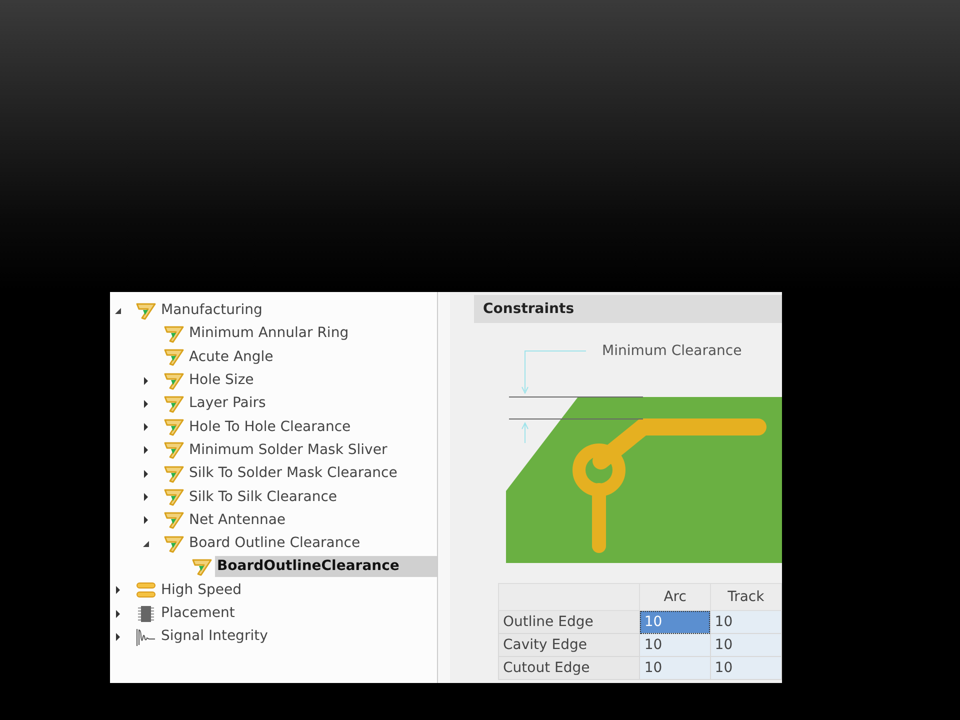  What do you see at coordinates (146, 636) in the screenshot?
I see `waveform-icon` at bounding box center [146, 636].